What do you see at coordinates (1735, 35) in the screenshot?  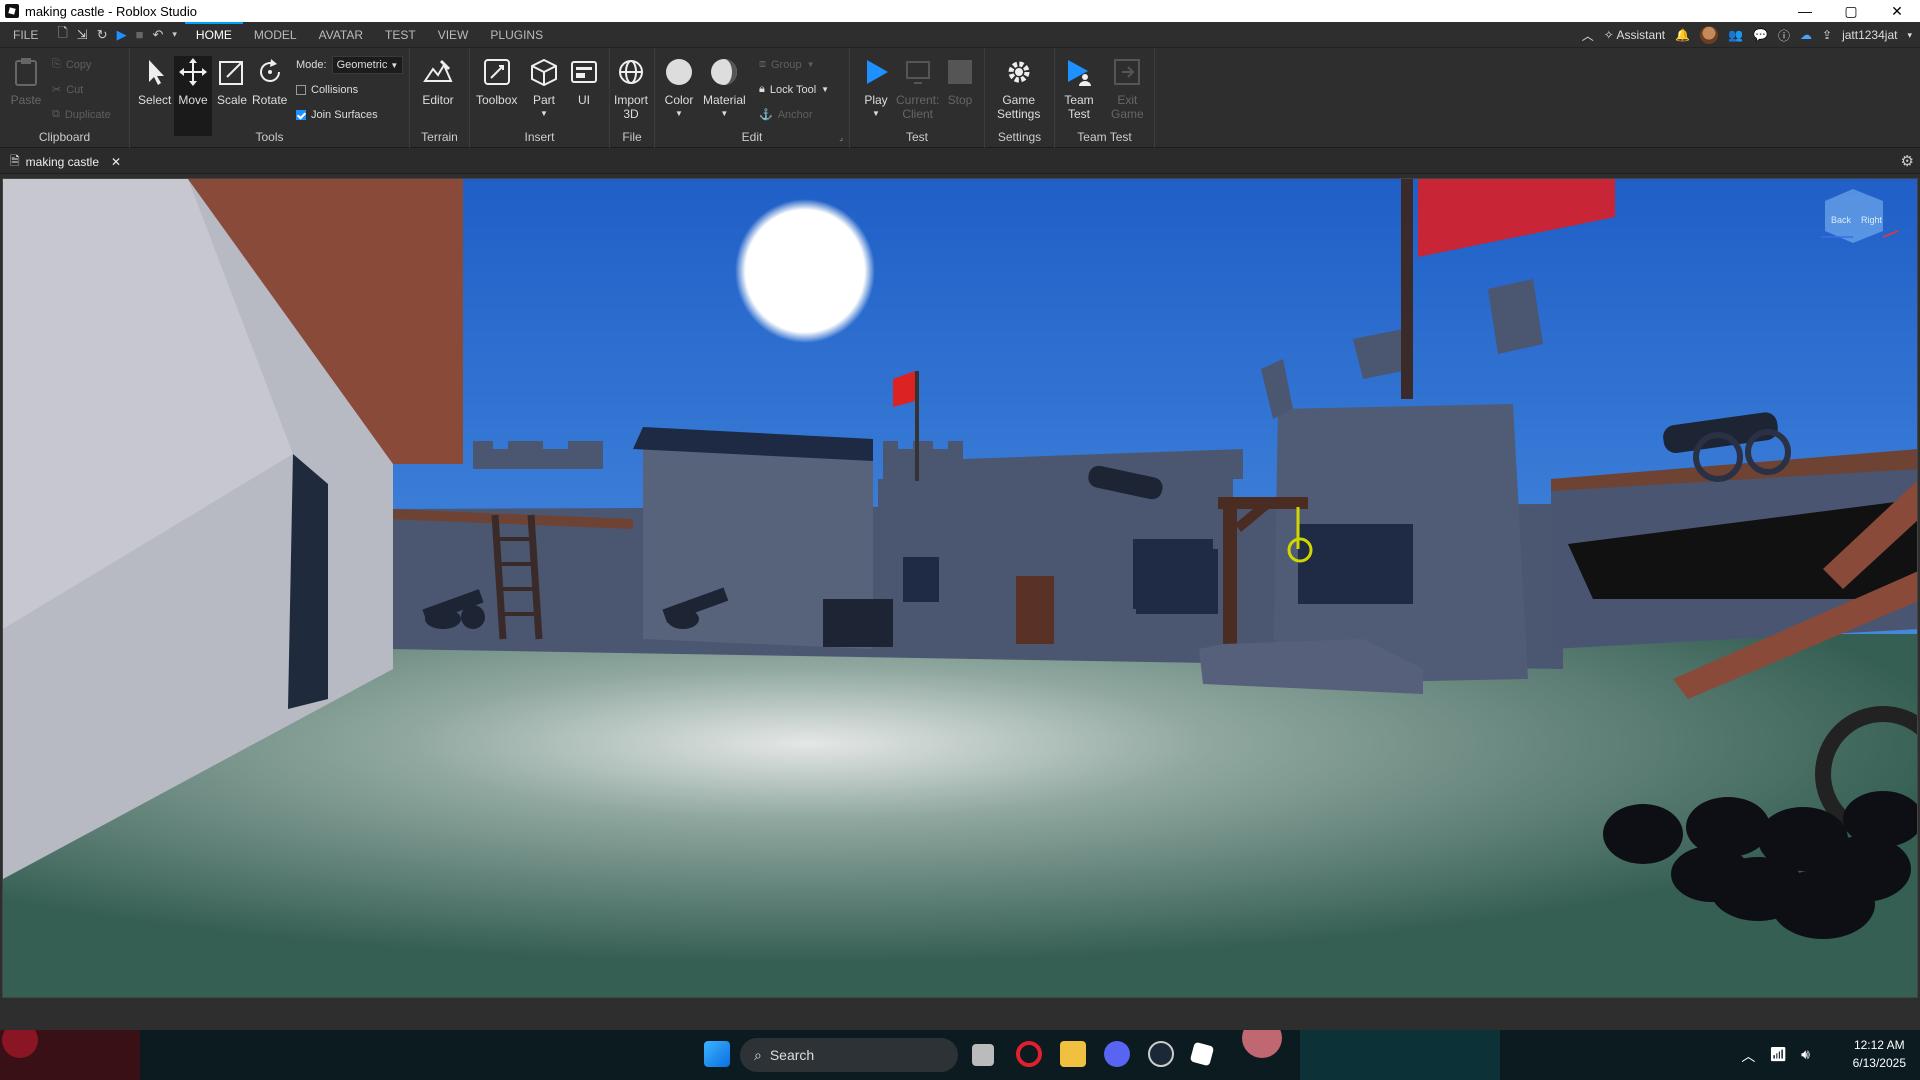 I see `collaborators-icon: 👥` at bounding box center [1735, 35].